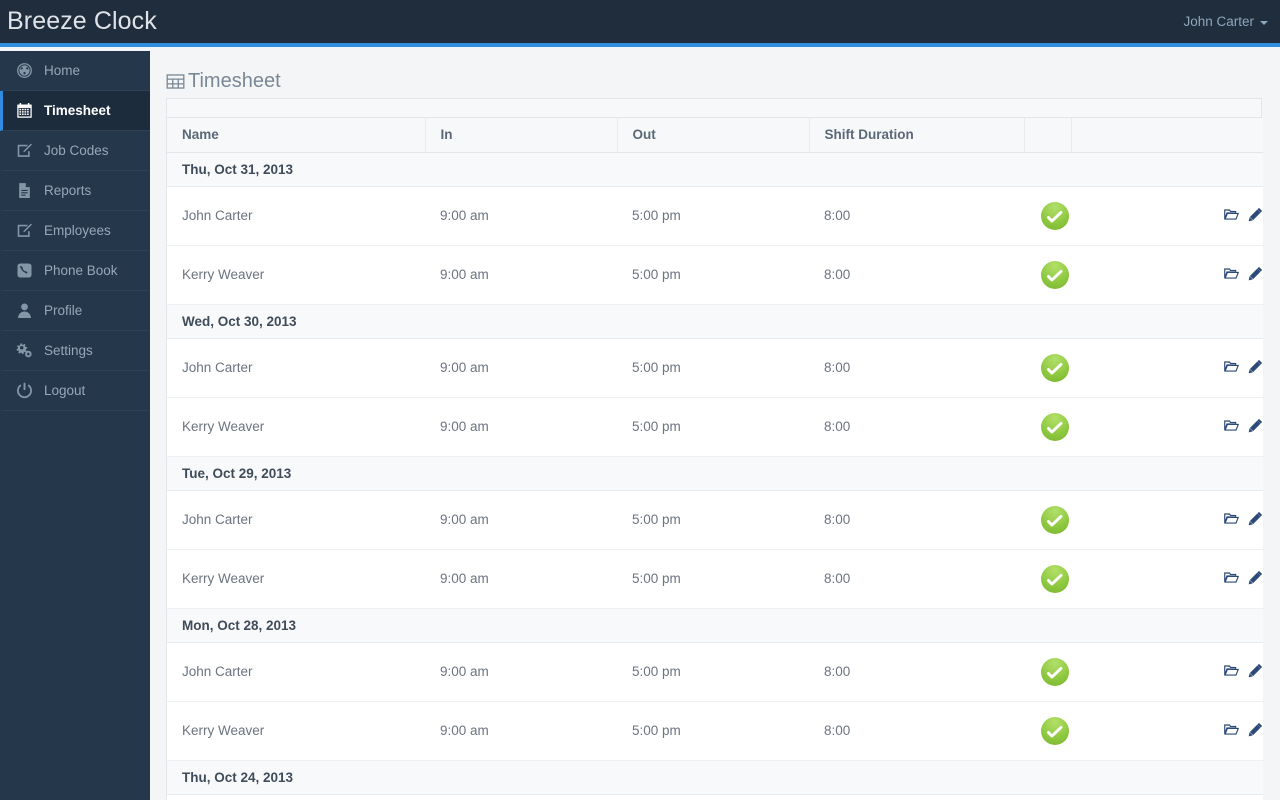 The height and width of the screenshot is (800, 1280). What do you see at coordinates (1264, 22) in the screenshot?
I see `chevron-down-icon` at bounding box center [1264, 22].